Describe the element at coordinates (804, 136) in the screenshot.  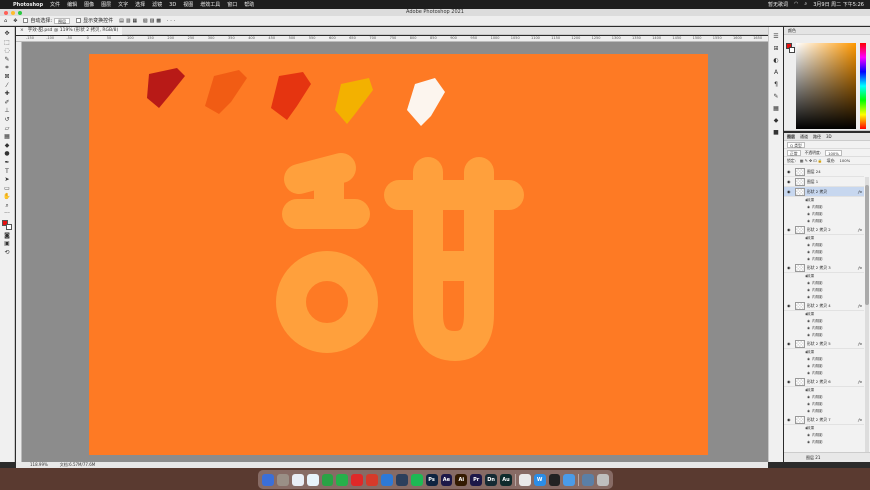
I see `tab-channels: 通道` at that location.